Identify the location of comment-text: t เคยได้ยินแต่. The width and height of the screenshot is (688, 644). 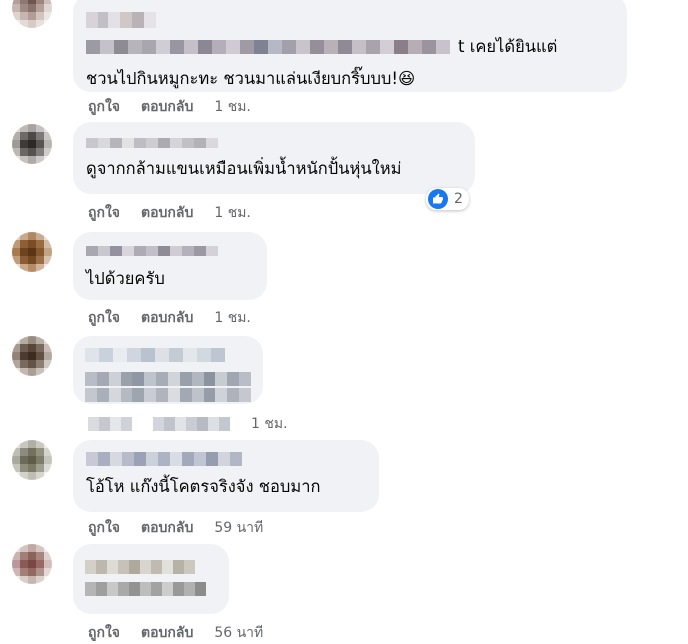
(508, 46).